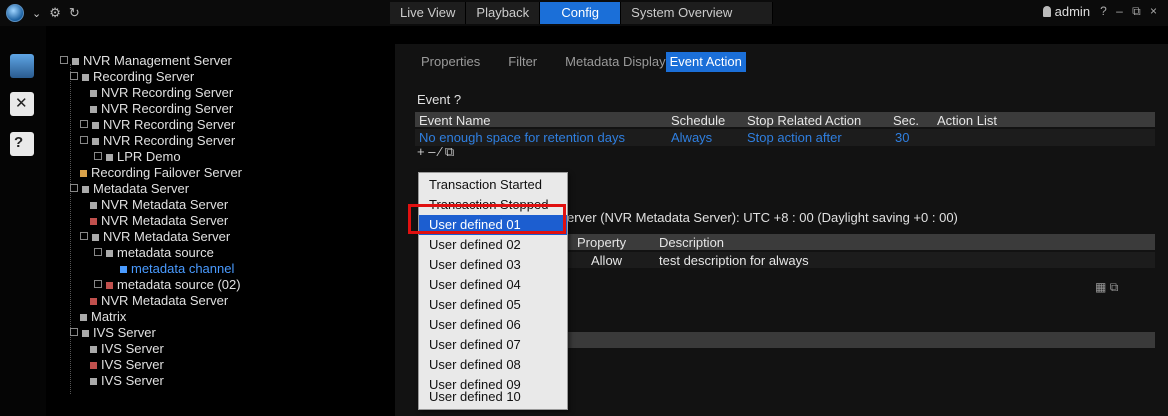 This screenshot has width=1168, height=416. Describe the element at coordinates (692, 137) in the screenshot. I see `schedule-value: Always` at that location.